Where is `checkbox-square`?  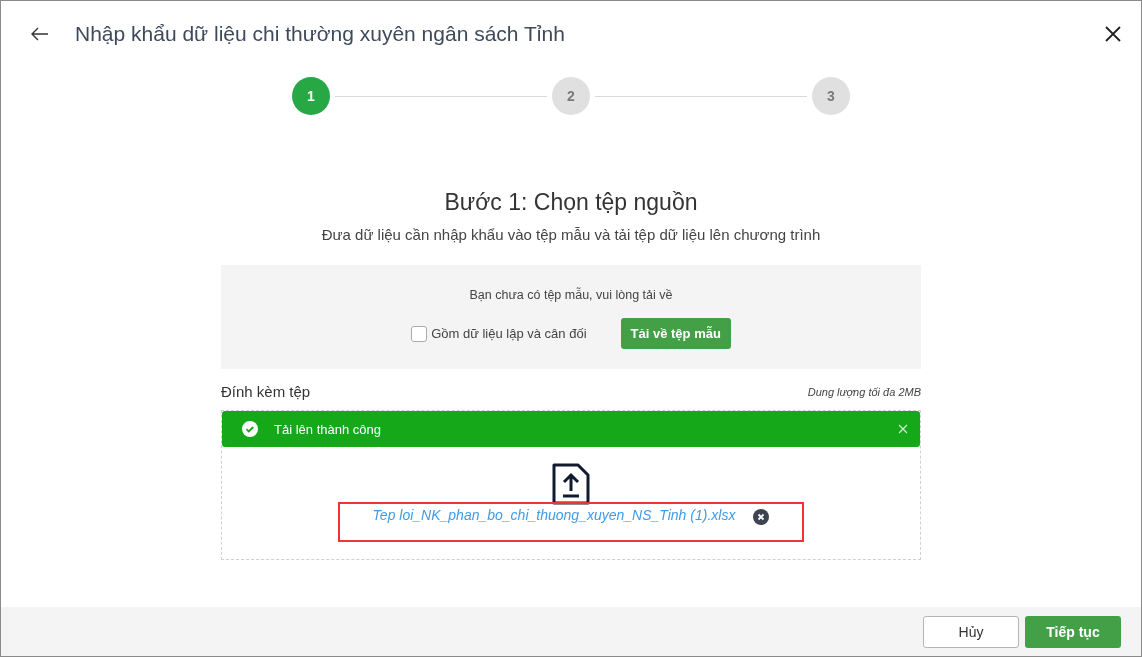
checkbox-square is located at coordinates (419, 333).